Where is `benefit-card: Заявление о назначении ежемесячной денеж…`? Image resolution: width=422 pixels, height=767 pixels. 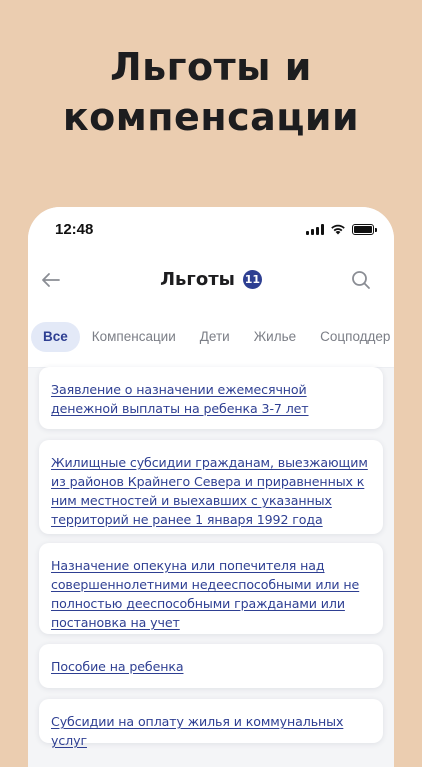 benefit-card: Заявление о назначении ежемесячной денеж… is located at coordinates (211, 398).